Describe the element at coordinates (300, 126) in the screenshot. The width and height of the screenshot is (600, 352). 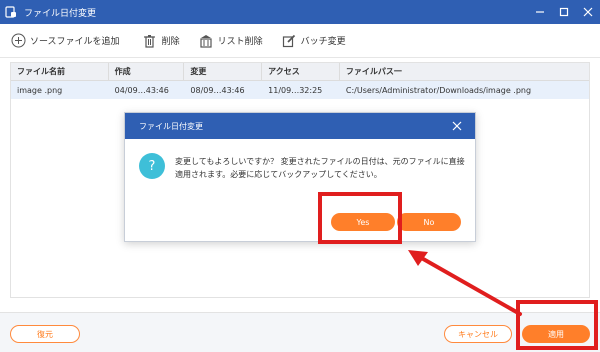
I see `dialog-title-bar: ファイル日付変更` at that location.